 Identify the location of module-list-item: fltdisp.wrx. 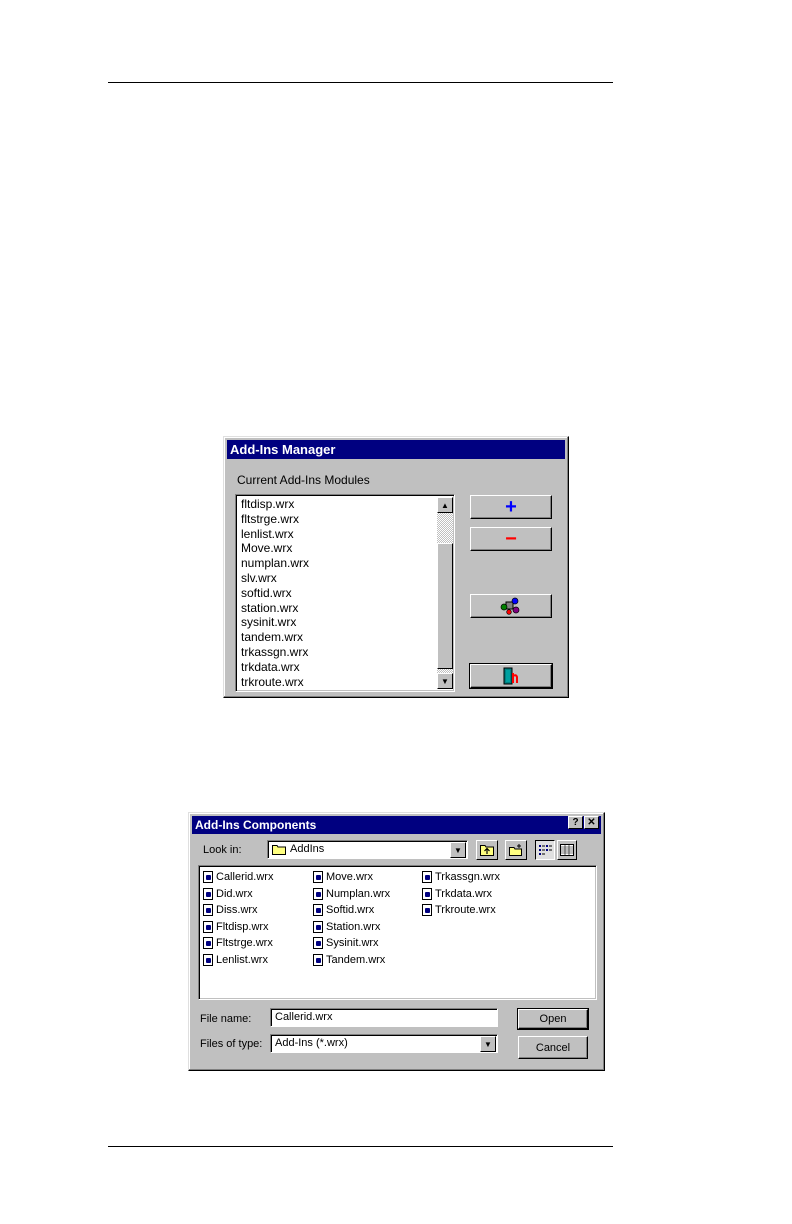
(337, 504).